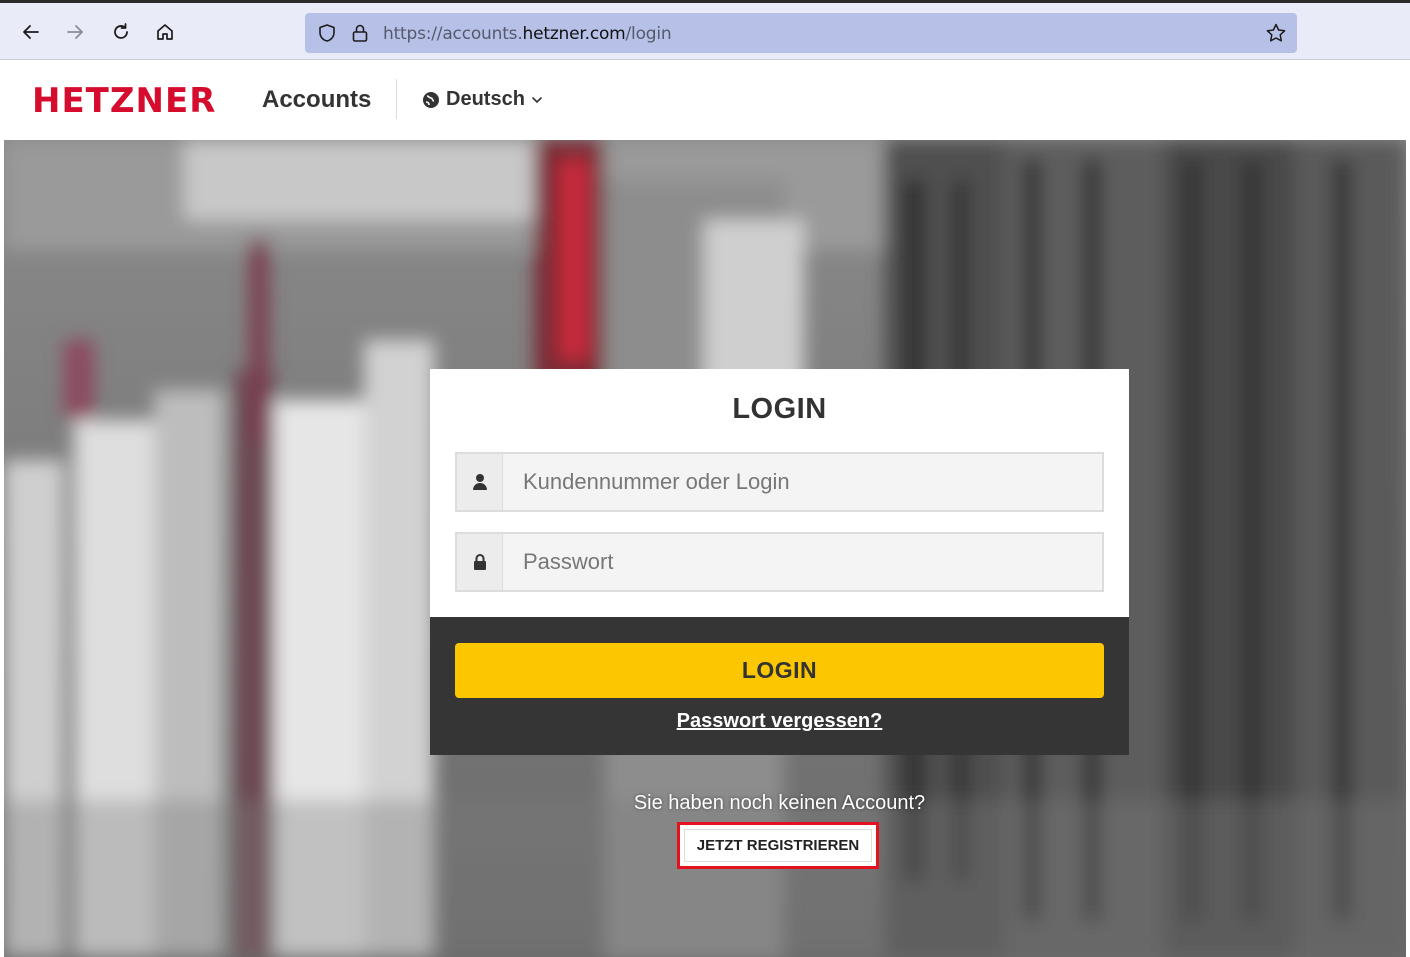 The height and width of the screenshot is (957, 1410). I want to click on password-input, so click(802, 562).